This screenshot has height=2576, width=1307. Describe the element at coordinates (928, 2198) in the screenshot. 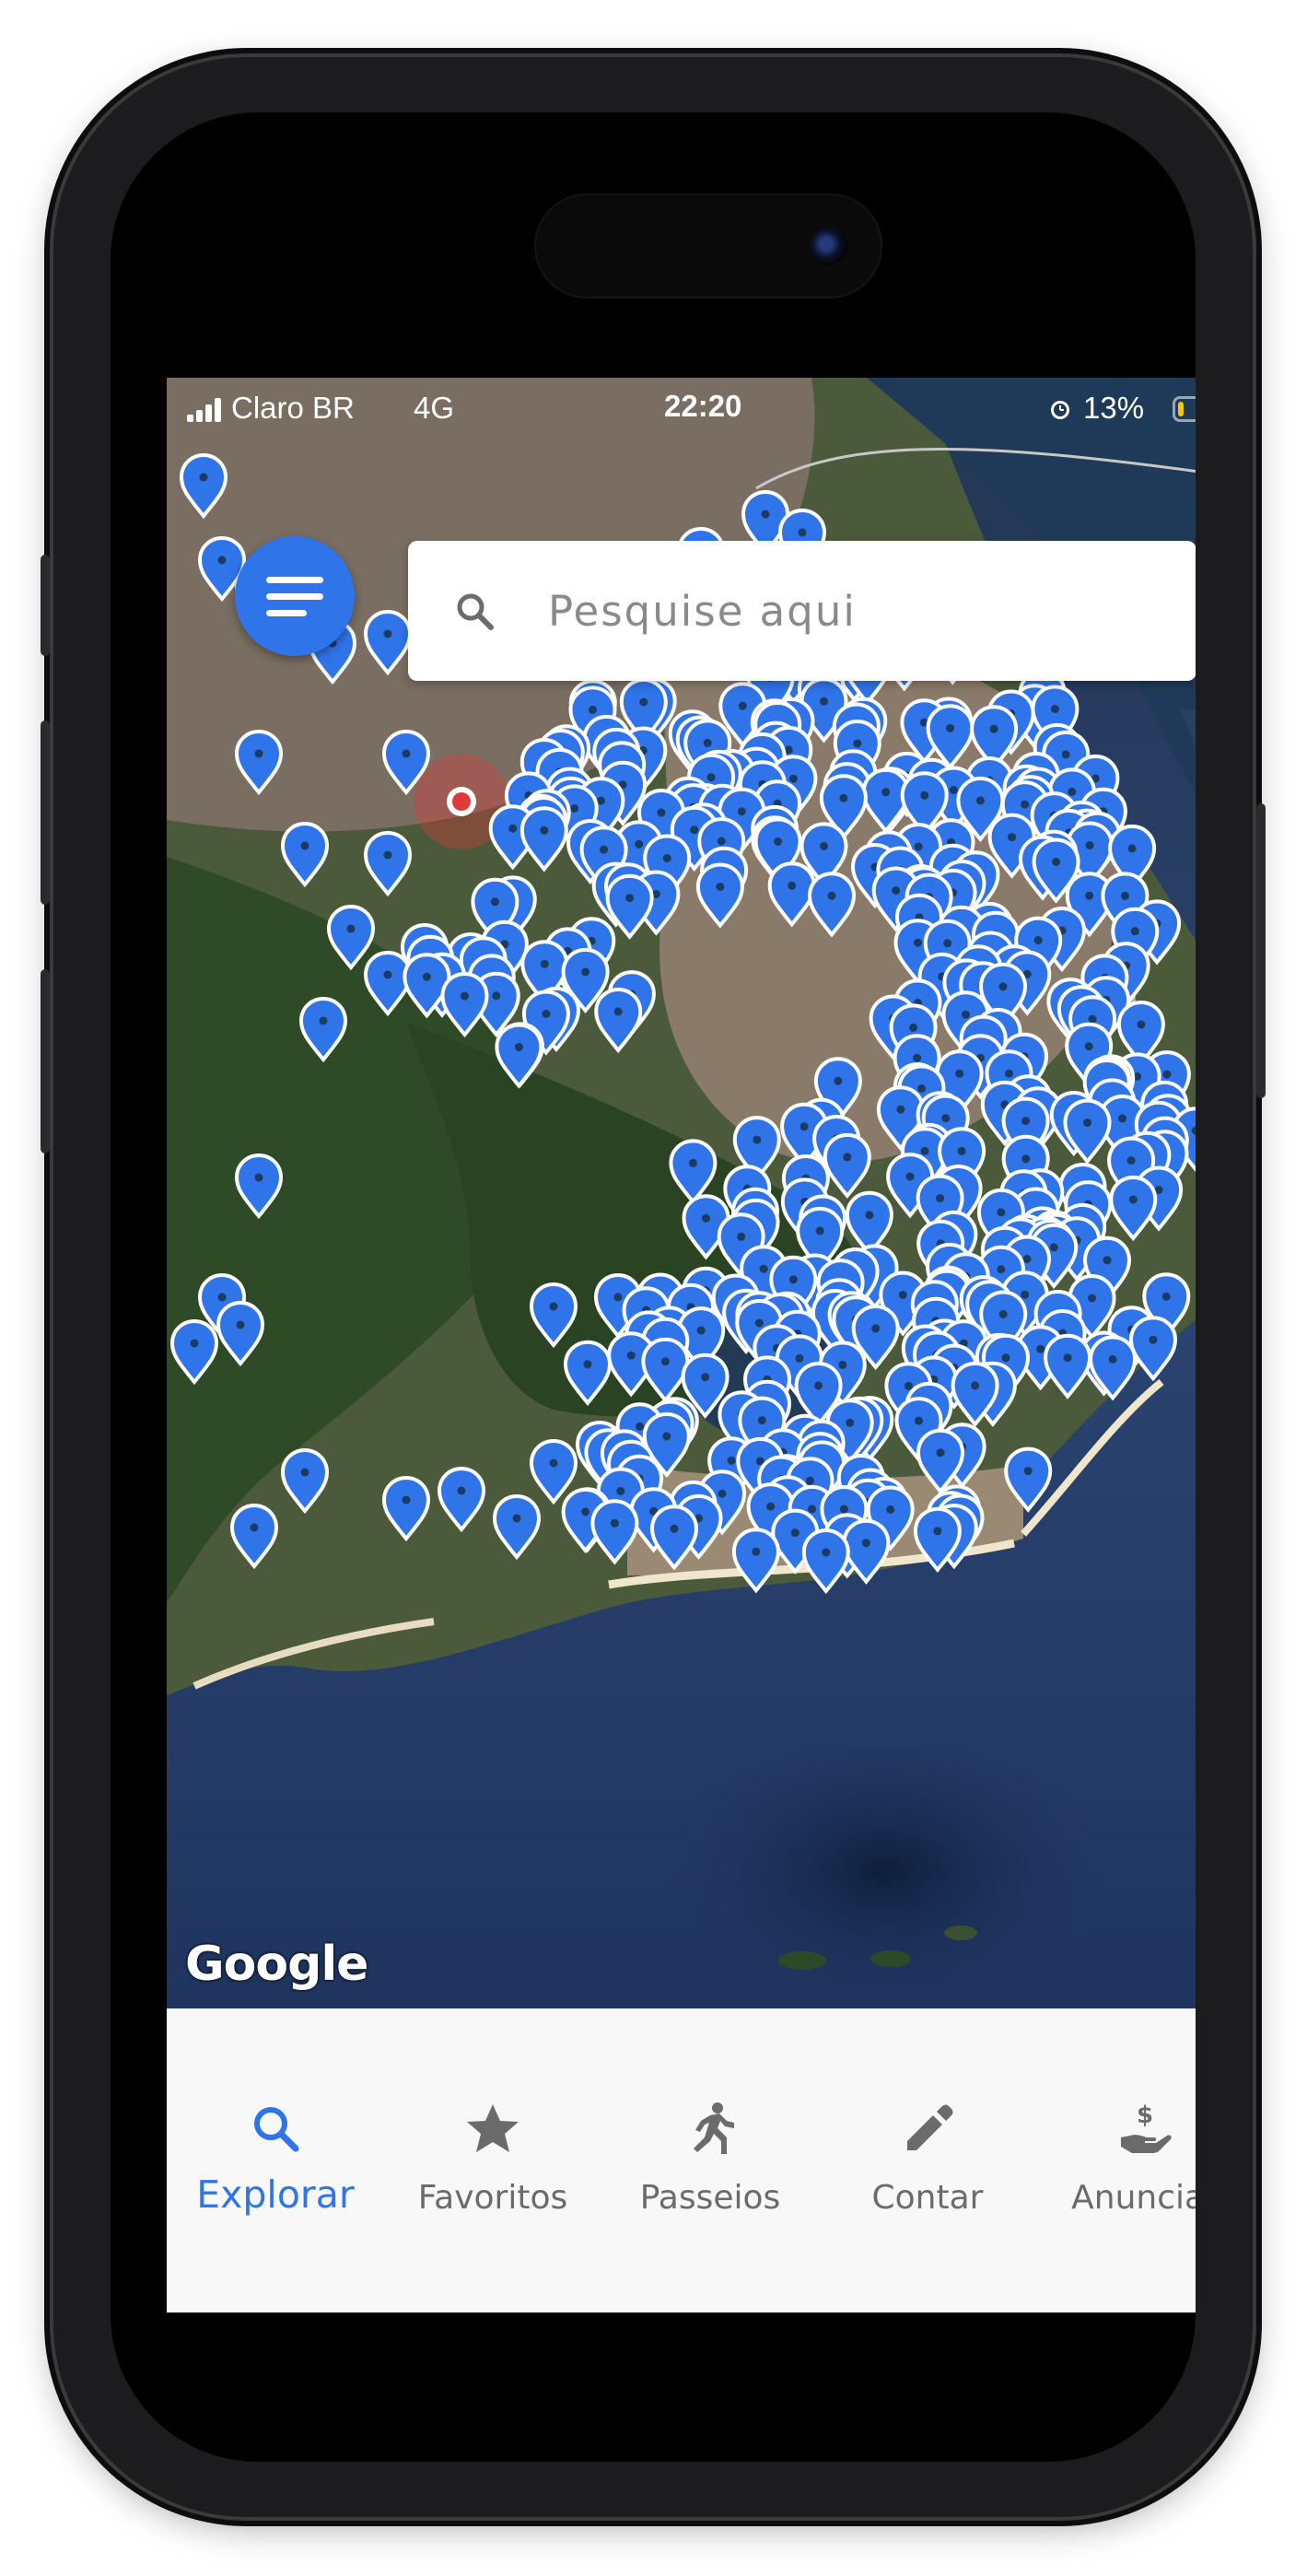

I see `nav-label-contar: Contar` at that location.